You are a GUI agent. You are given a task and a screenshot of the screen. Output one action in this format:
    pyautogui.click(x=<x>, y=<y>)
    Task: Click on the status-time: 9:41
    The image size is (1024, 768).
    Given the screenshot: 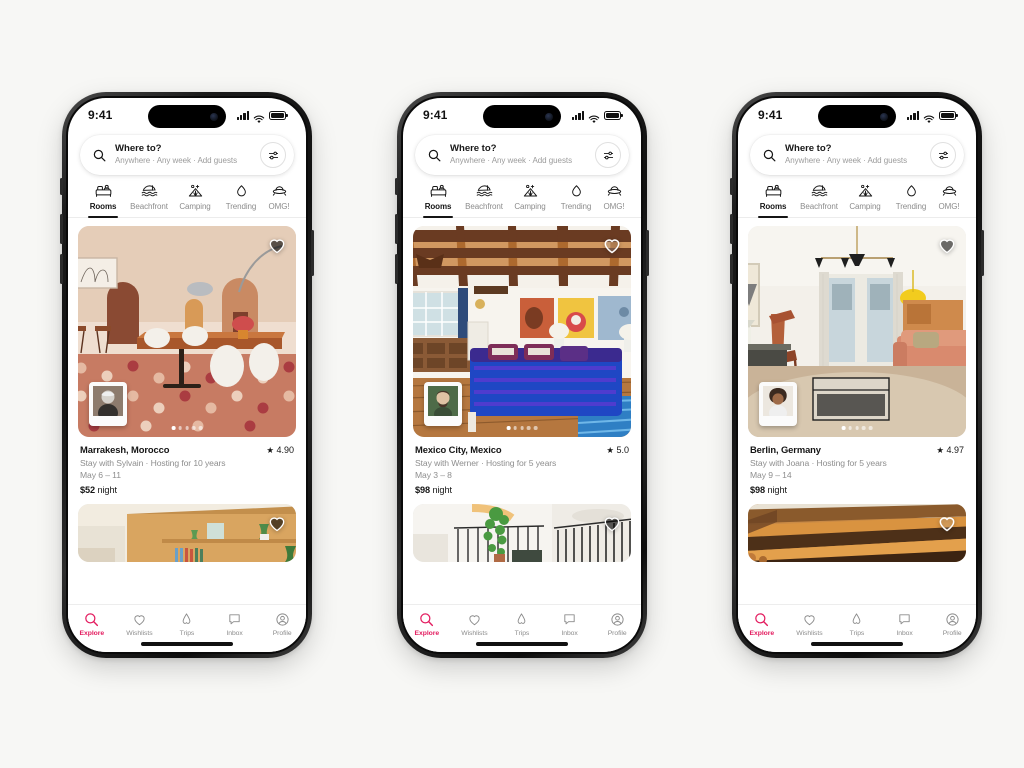 What is the action you would take?
    pyautogui.click(x=770, y=115)
    